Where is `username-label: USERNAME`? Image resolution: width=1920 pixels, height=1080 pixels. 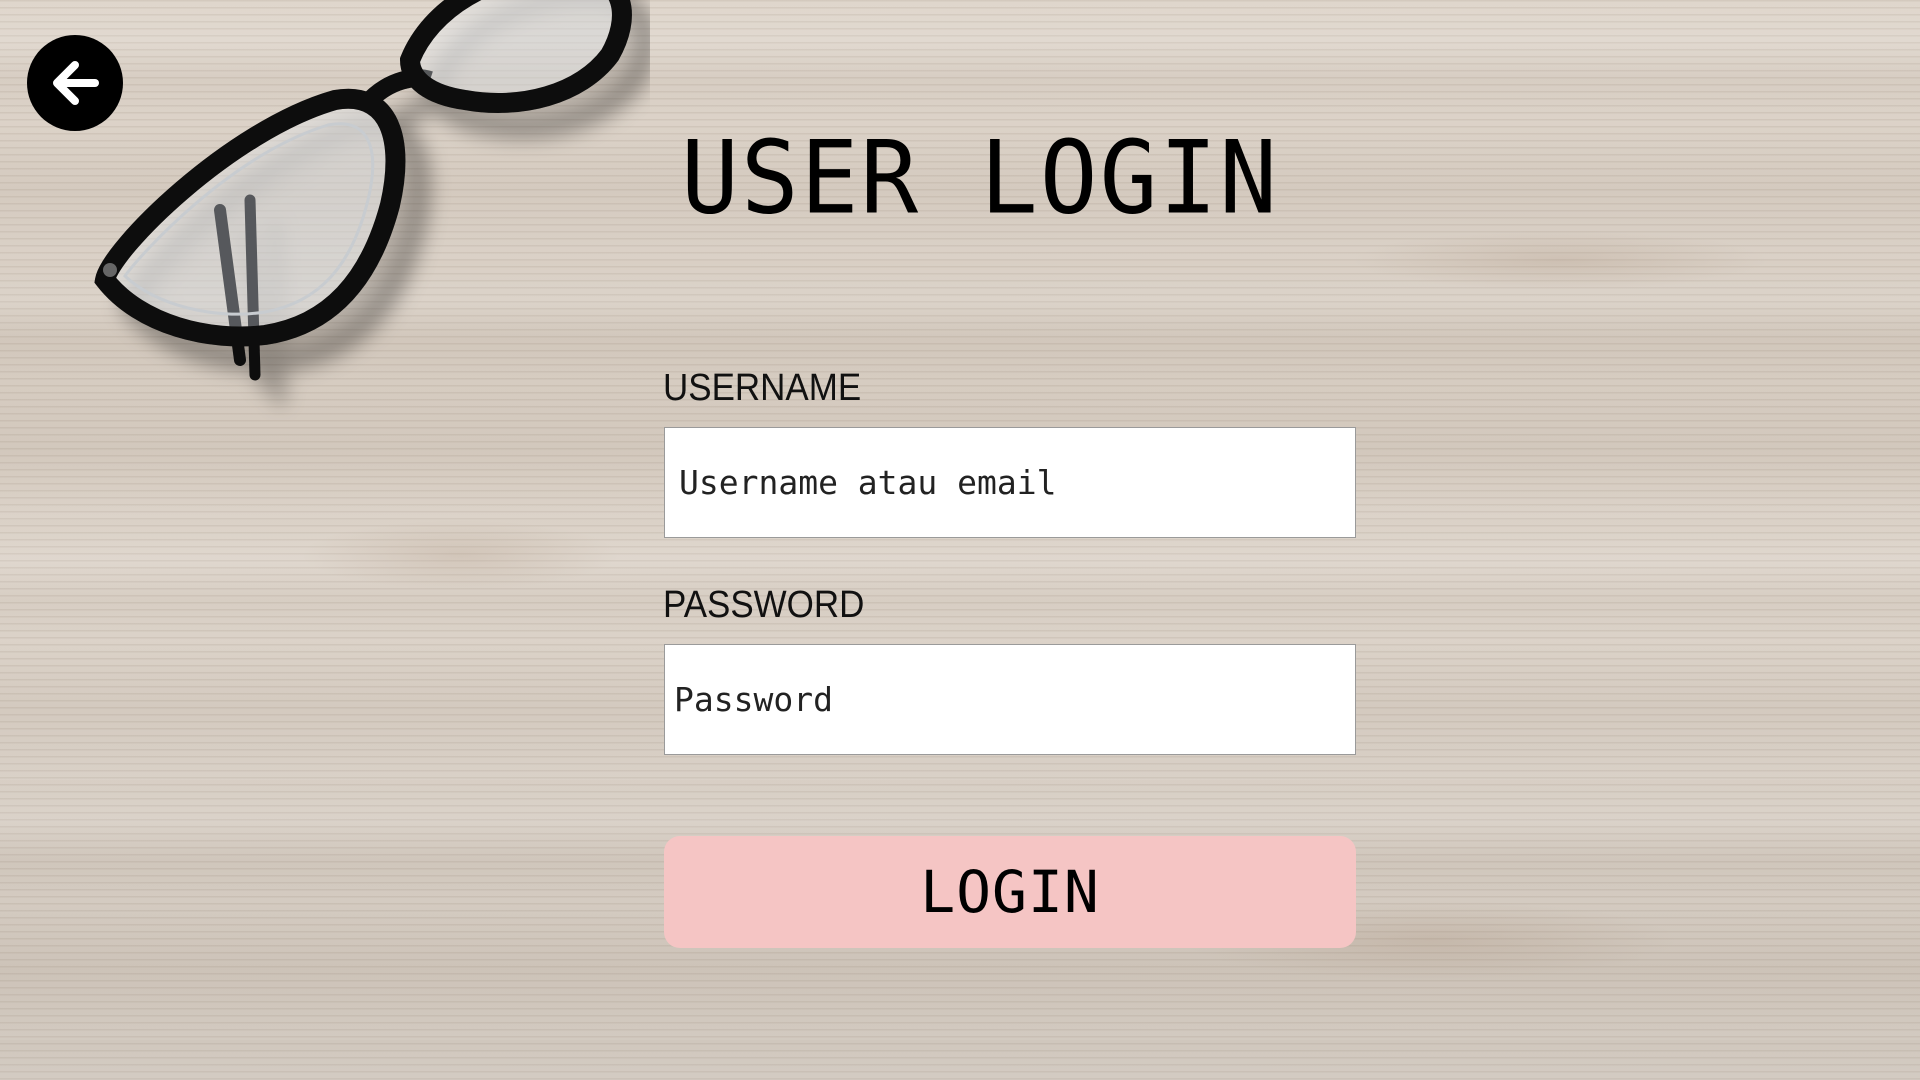
username-label: USERNAME is located at coordinates (762, 388).